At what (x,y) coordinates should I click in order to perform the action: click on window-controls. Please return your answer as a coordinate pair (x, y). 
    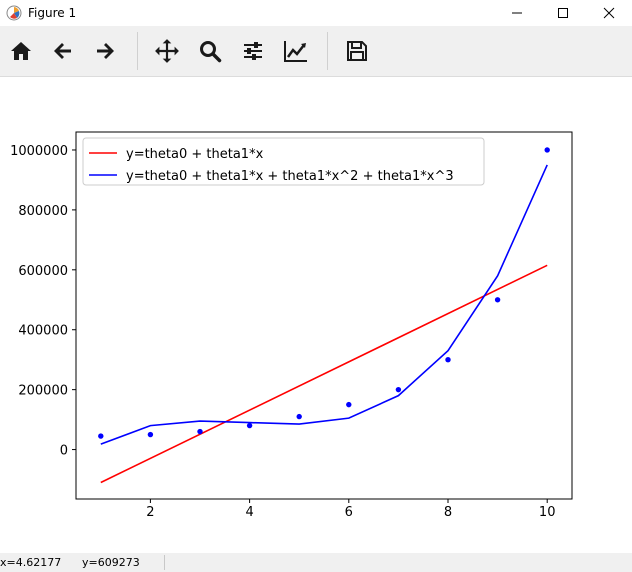
    Looking at the image, I should click on (563, 13).